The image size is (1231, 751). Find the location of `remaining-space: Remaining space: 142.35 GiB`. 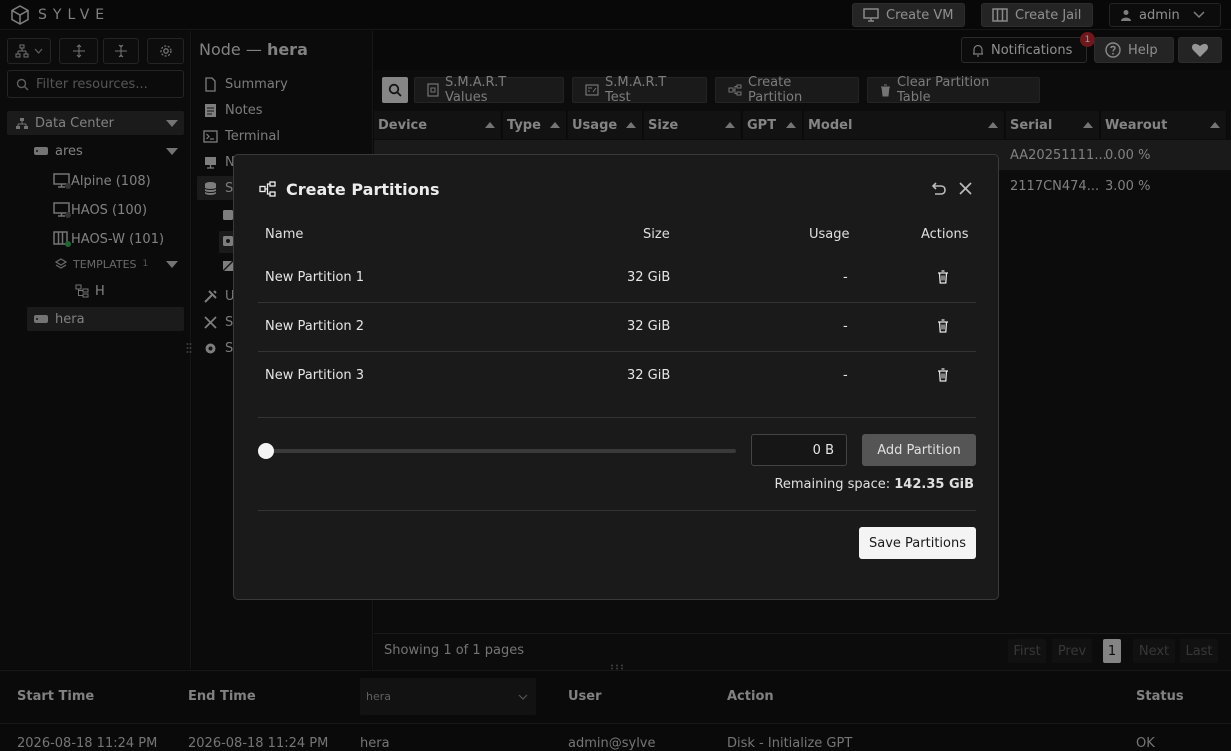

remaining-space: Remaining space: 142.35 GiB is located at coordinates (874, 484).